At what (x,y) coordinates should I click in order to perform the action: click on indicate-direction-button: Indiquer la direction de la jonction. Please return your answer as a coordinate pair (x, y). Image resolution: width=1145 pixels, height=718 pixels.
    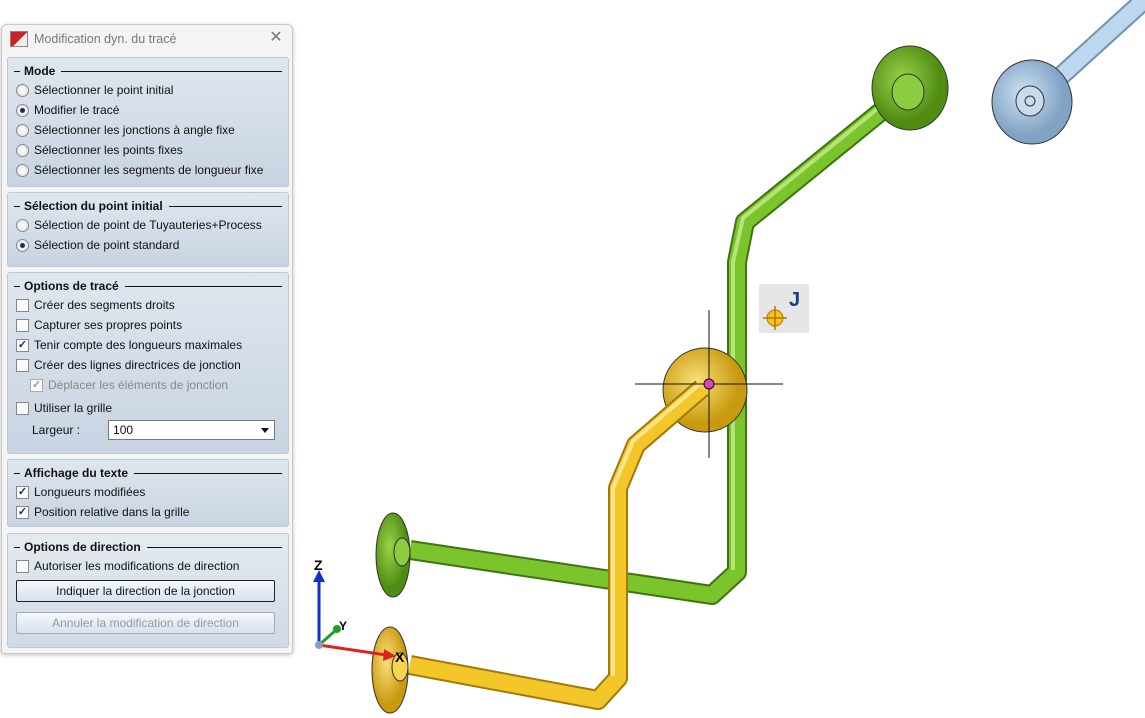
    Looking at the image, I should click on (145, 591).